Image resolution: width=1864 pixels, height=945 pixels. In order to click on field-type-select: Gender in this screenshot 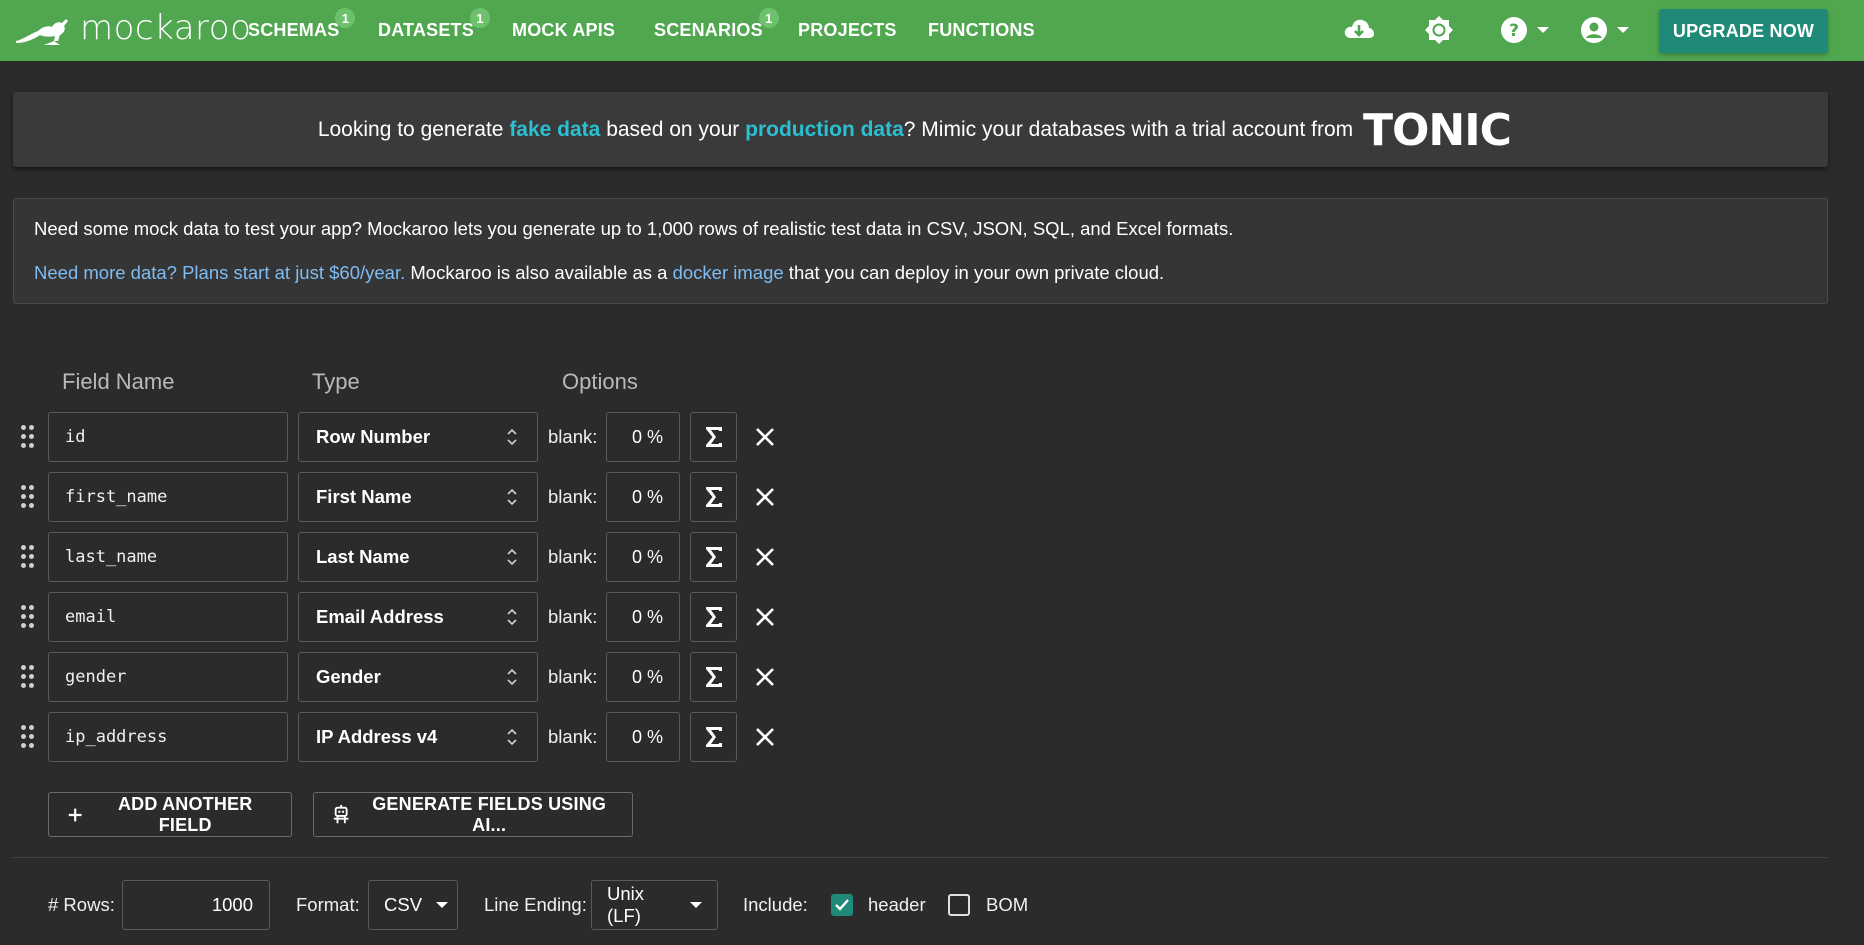, I will do `click(418, 677)`.